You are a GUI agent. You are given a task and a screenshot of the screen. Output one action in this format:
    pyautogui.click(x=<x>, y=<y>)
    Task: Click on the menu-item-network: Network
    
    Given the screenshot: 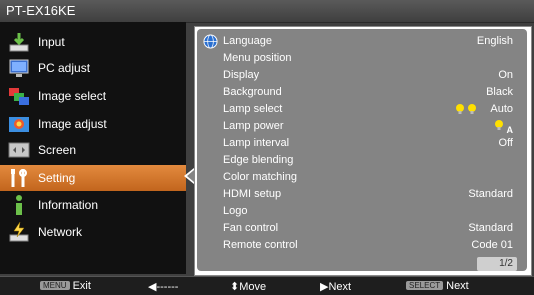 What is the action you would take?
    pyautogui.click(x=93, y=232)
    